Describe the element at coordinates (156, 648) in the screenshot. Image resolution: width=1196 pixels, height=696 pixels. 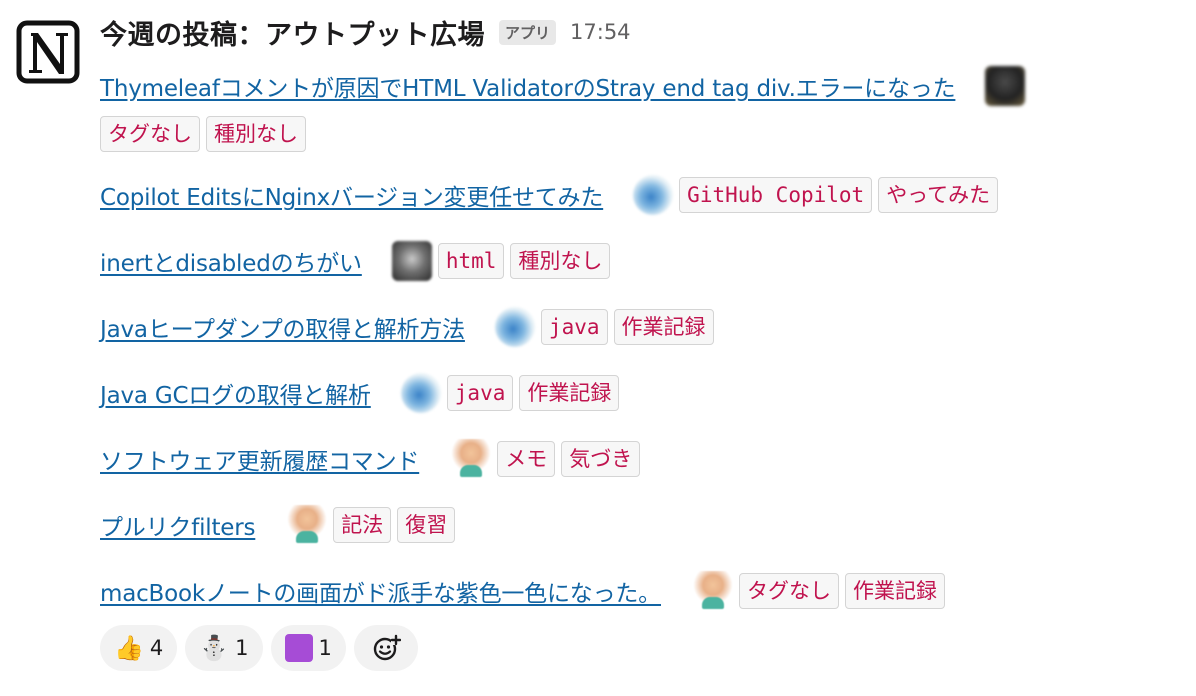
I see `reaction-count: 4` at that location.